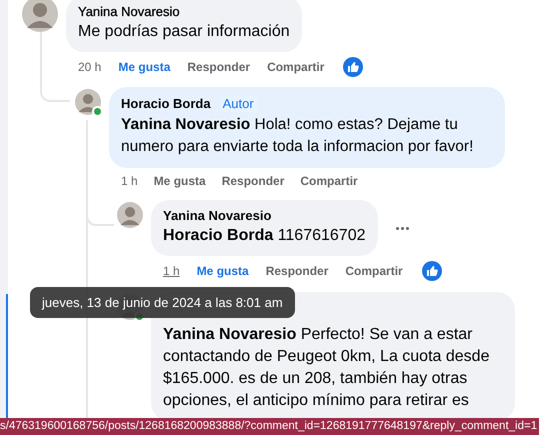 This screenshot has height=435, width=554. Describe the element at coordinates (166, 103) in the screenshot. I see `author-name: Horacio Borda` at that location.